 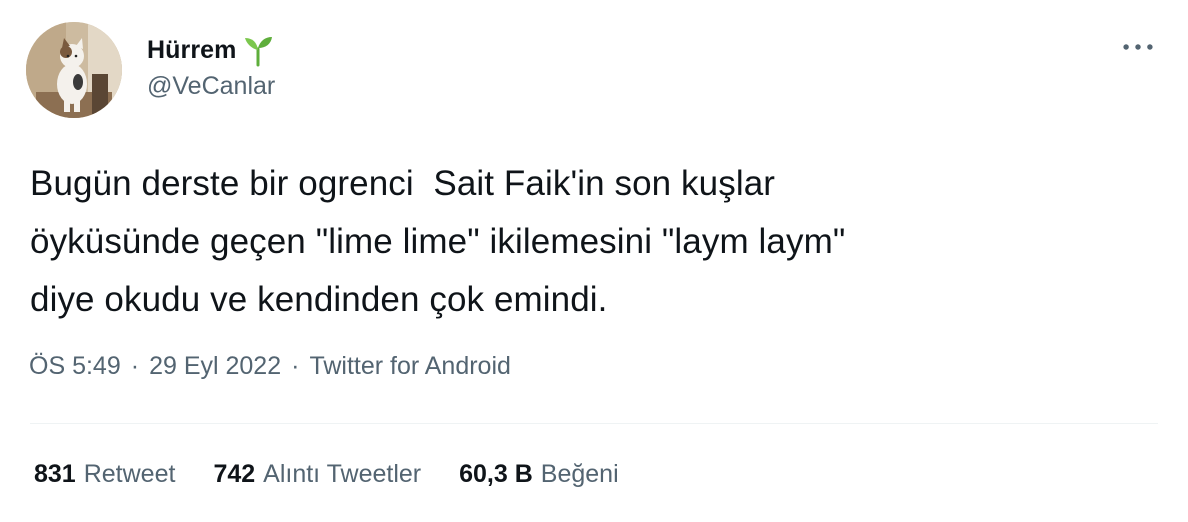 I want to click on avatar, so click(x=74, y=70).